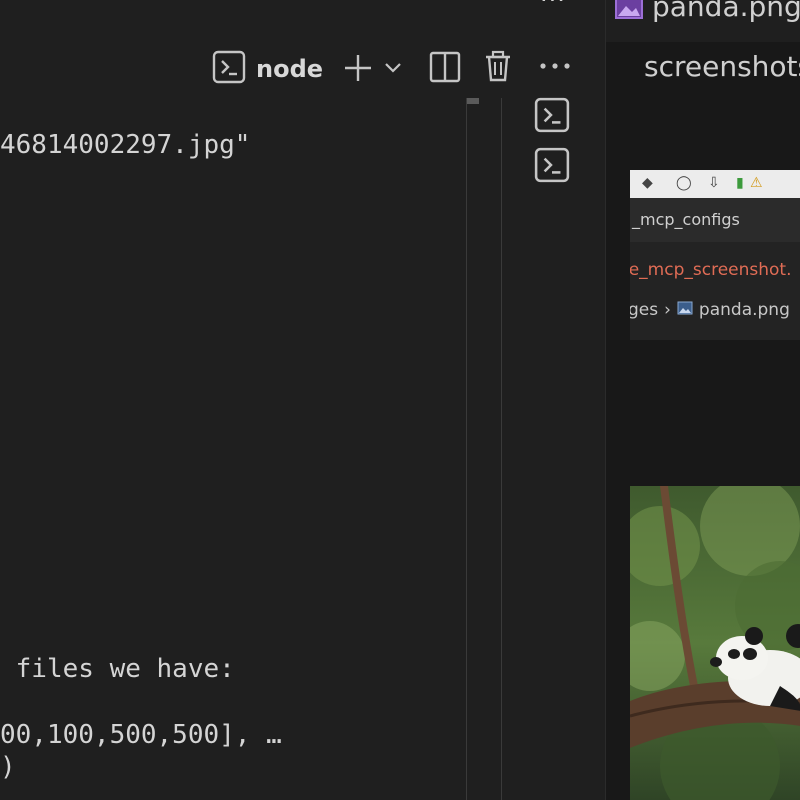  I want to click on embedded-crumb-prefix: ges, so click(644, 310).